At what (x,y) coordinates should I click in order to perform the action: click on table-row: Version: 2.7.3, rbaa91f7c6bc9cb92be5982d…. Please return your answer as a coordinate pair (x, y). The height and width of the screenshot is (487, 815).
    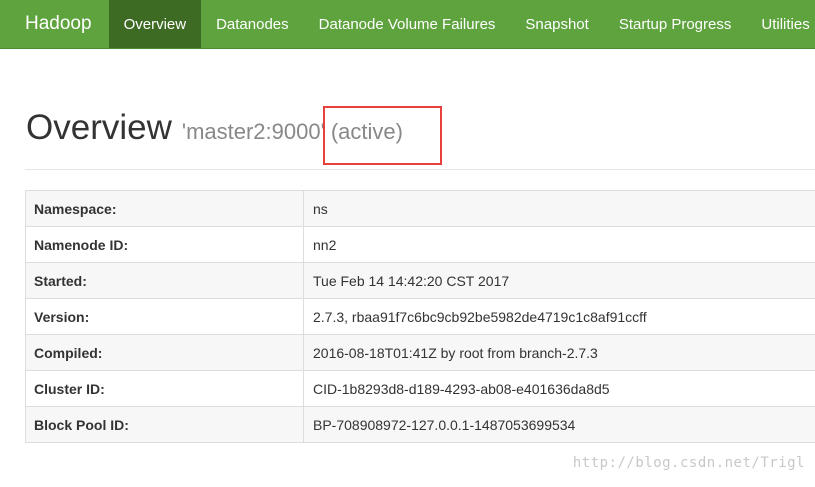
    Looking at the image, I should click on (420, 316).